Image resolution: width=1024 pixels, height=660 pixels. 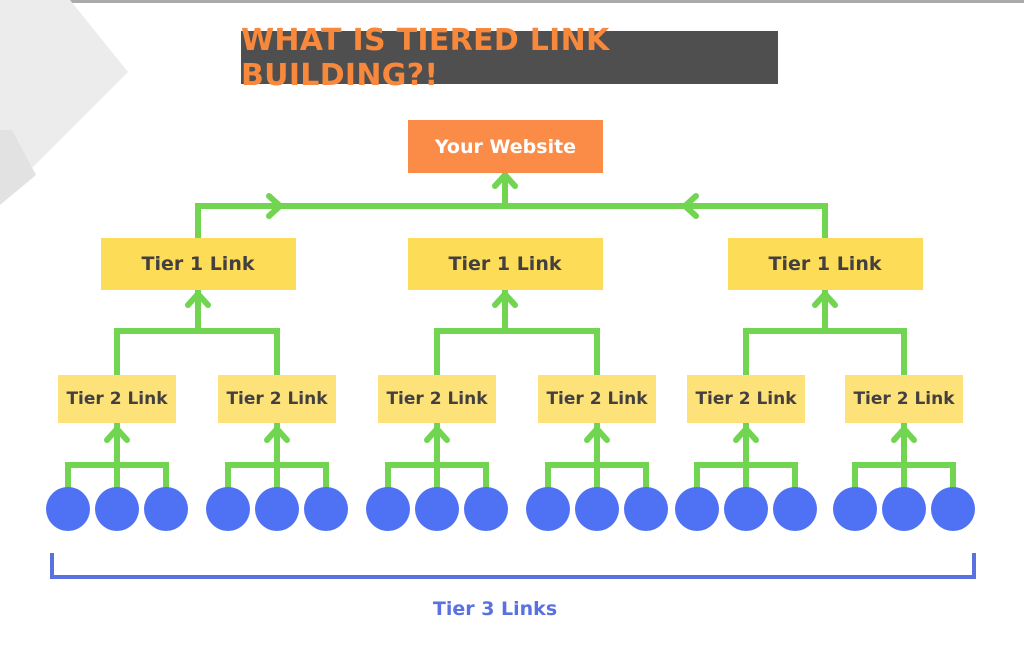 I want to click on website-node: Your Website, so click(x=505, y=146).